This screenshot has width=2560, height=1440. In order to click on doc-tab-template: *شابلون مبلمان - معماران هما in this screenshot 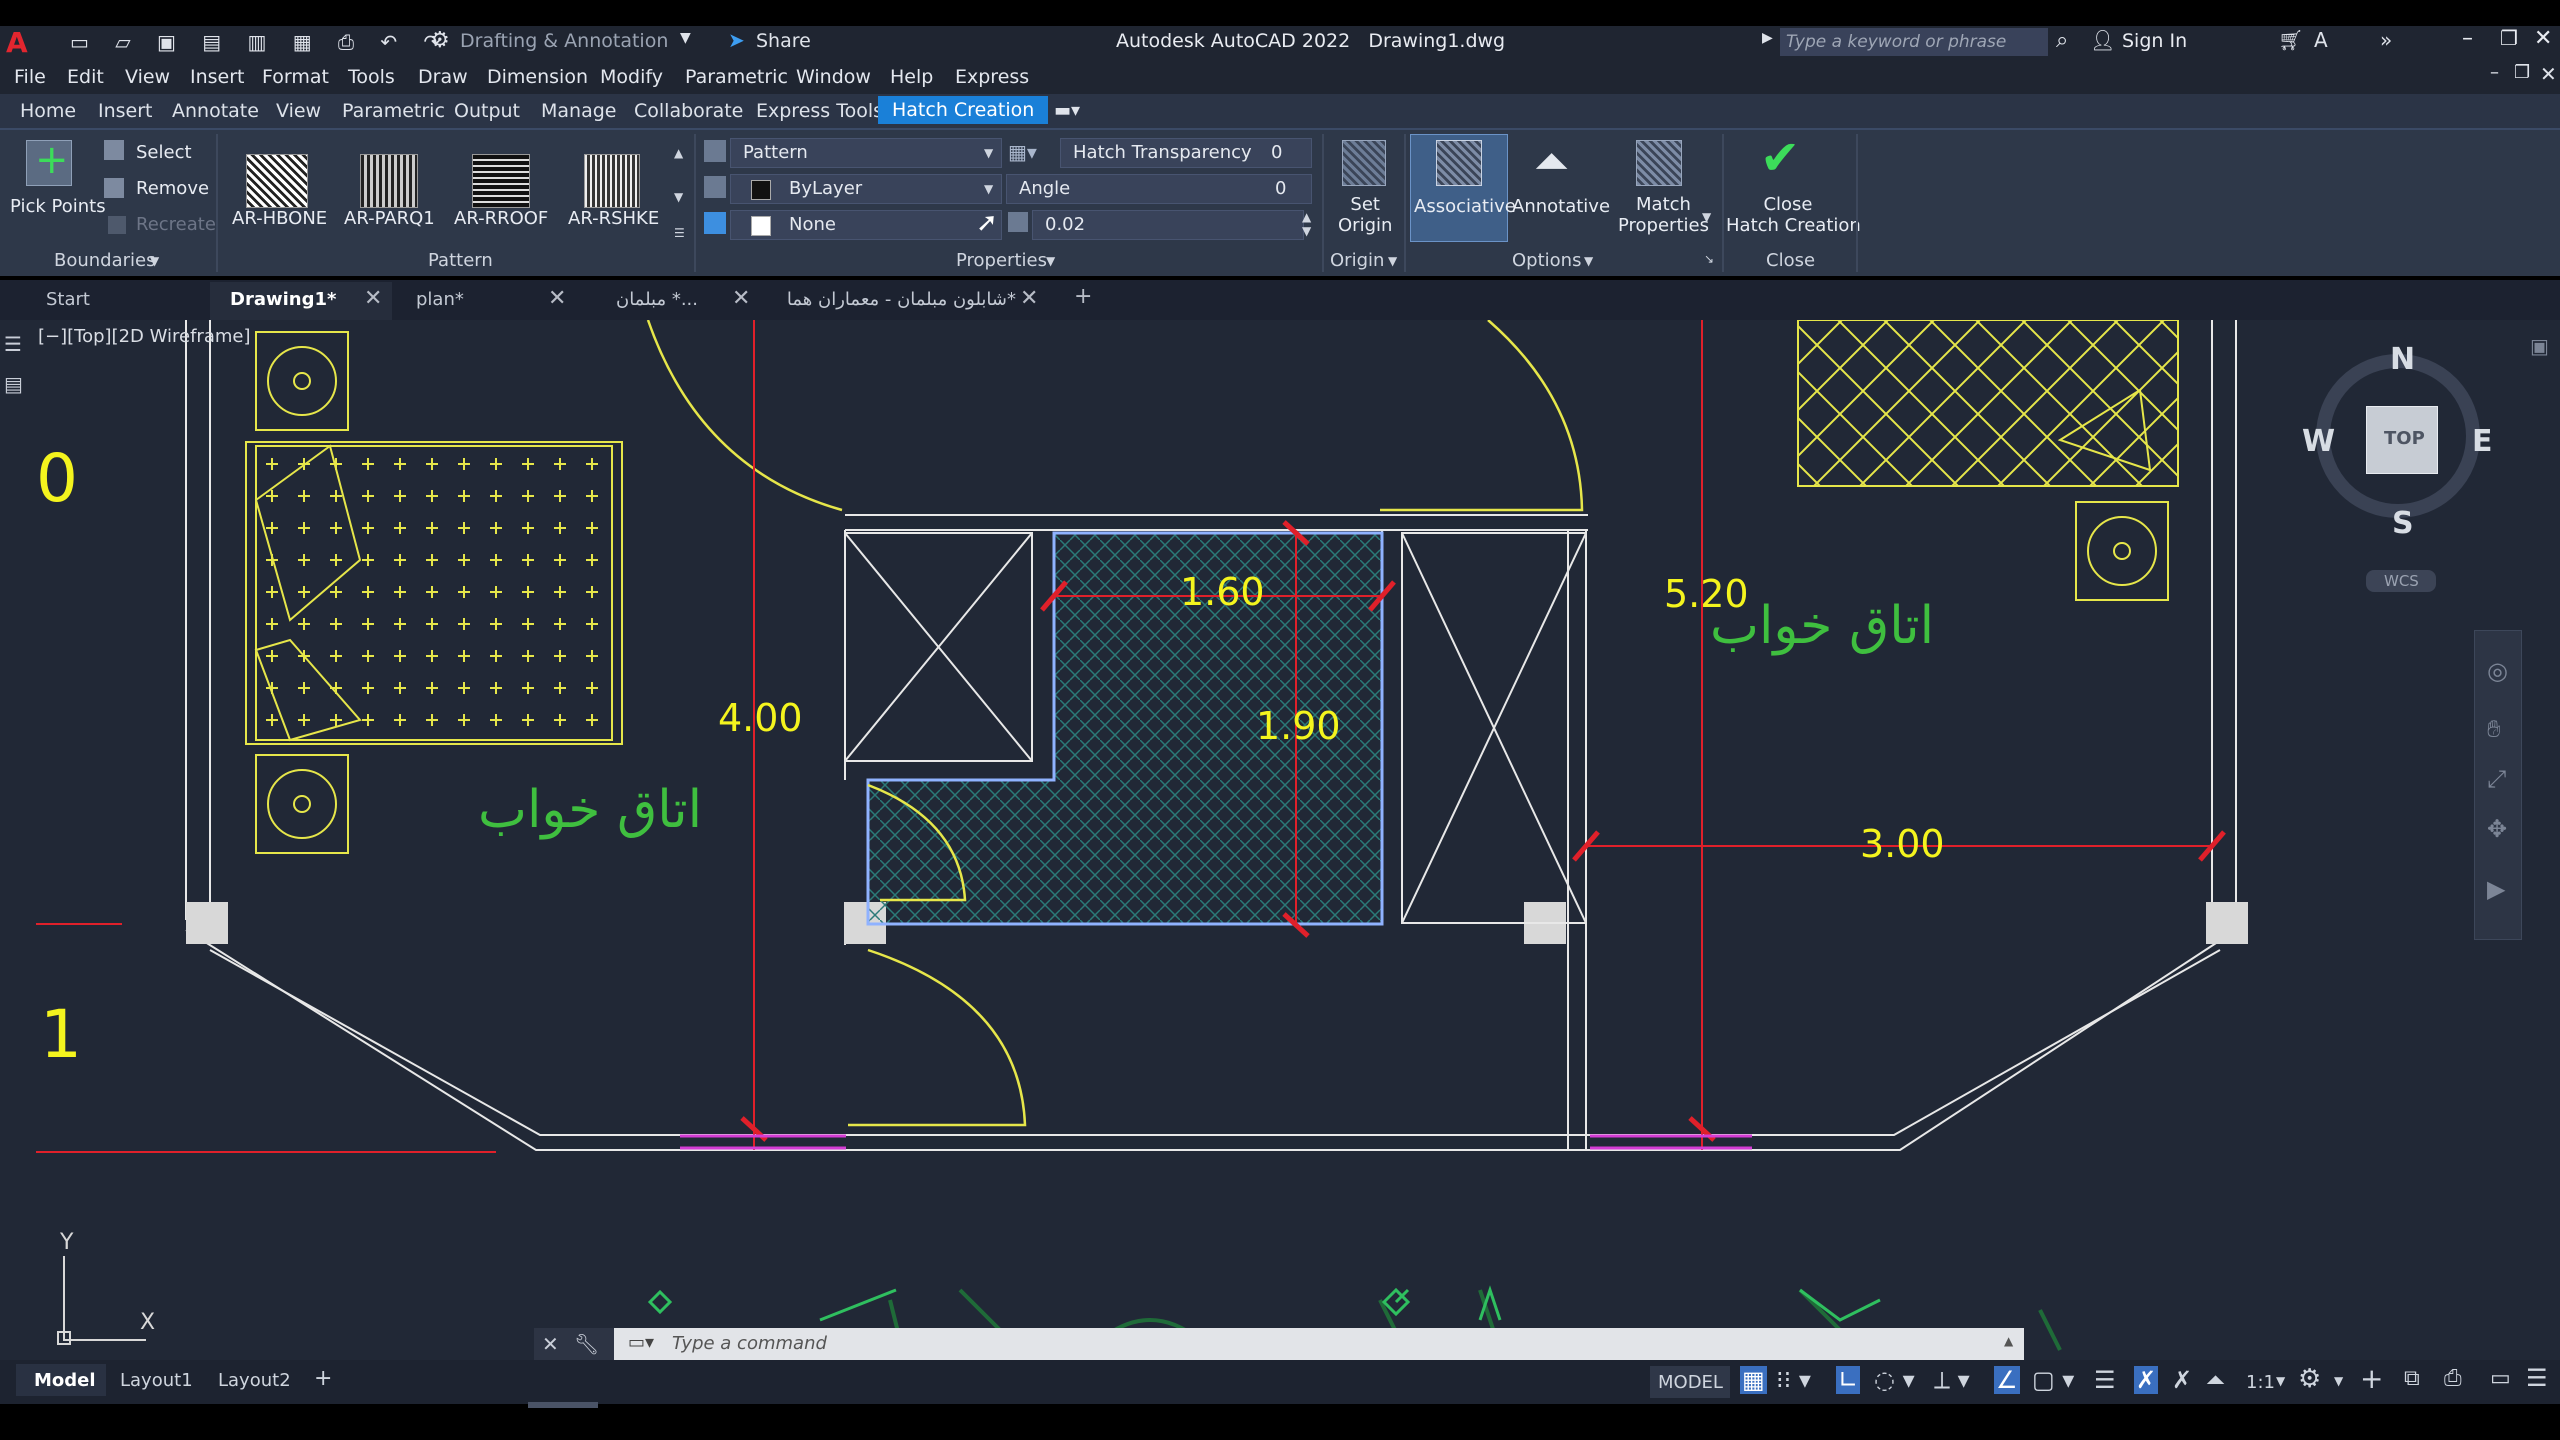, I will do `click(898, 299)`.